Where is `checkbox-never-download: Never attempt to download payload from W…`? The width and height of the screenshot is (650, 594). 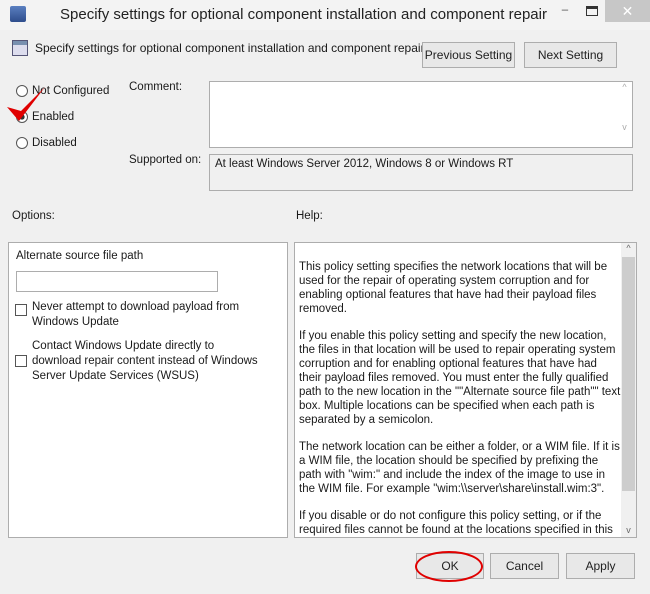
checkbox-never-download: Never attempt to download payload from W… is located at coordinates (127, 315).